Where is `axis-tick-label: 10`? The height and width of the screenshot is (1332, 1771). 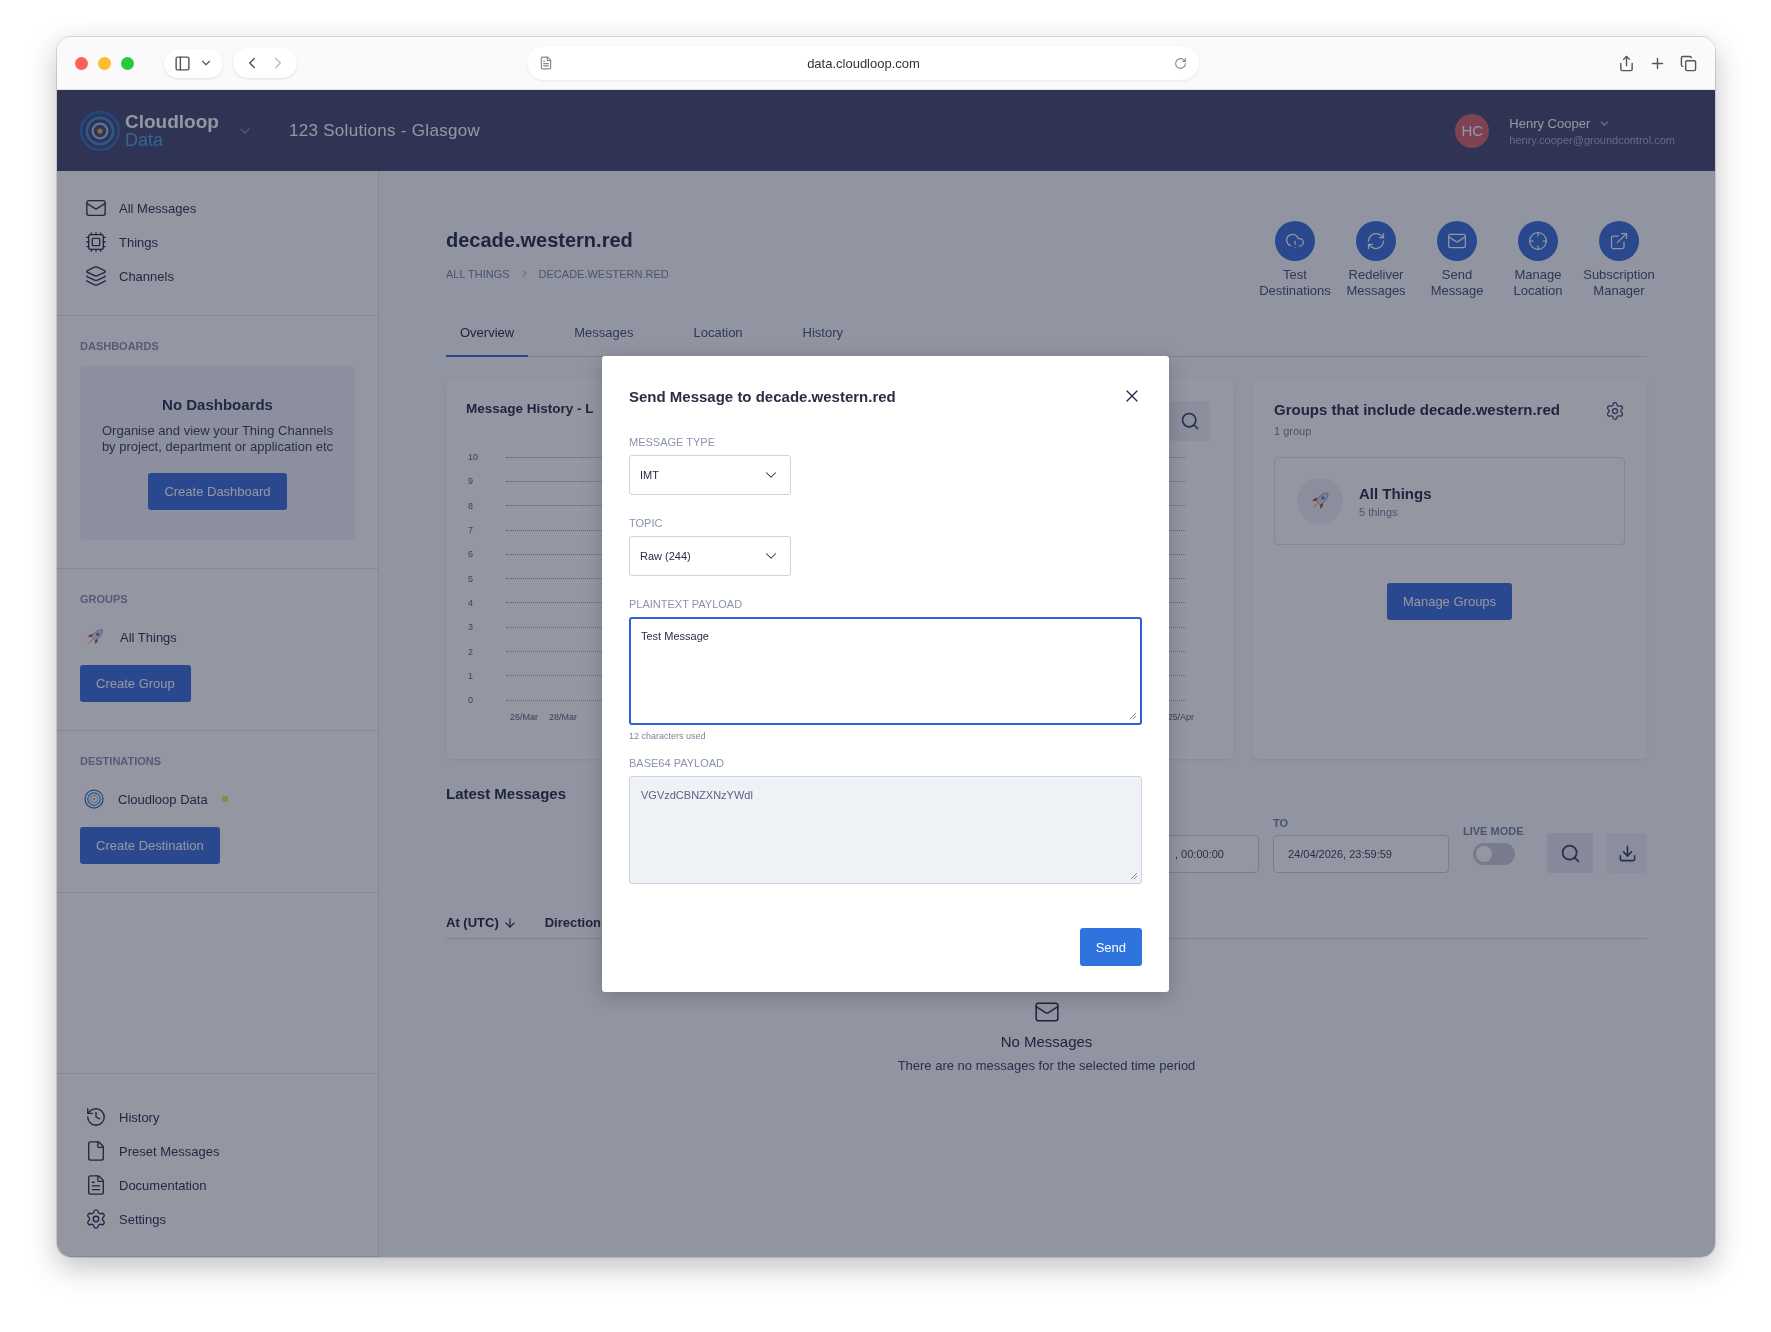
axis-tick-label: 10 is located at coordinates (473, 457).